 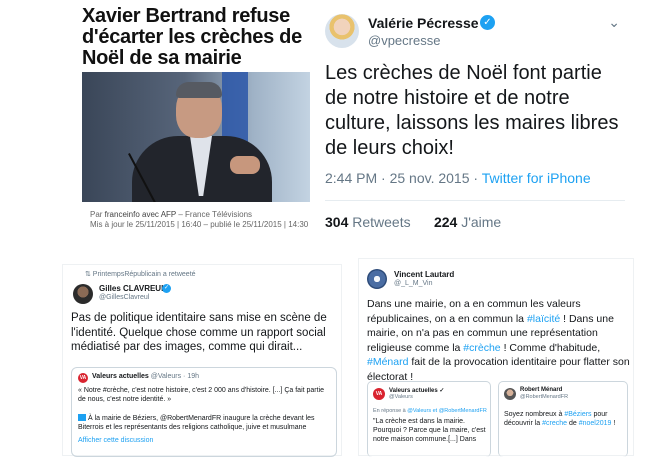 I want to click on tweet-author-handle: @vpecresse, so click(x=404, y=40).